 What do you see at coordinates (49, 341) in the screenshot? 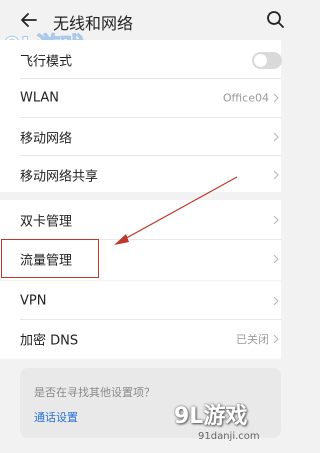
I see `row-label: 加密 DNS` at bounding box center [49, 341].